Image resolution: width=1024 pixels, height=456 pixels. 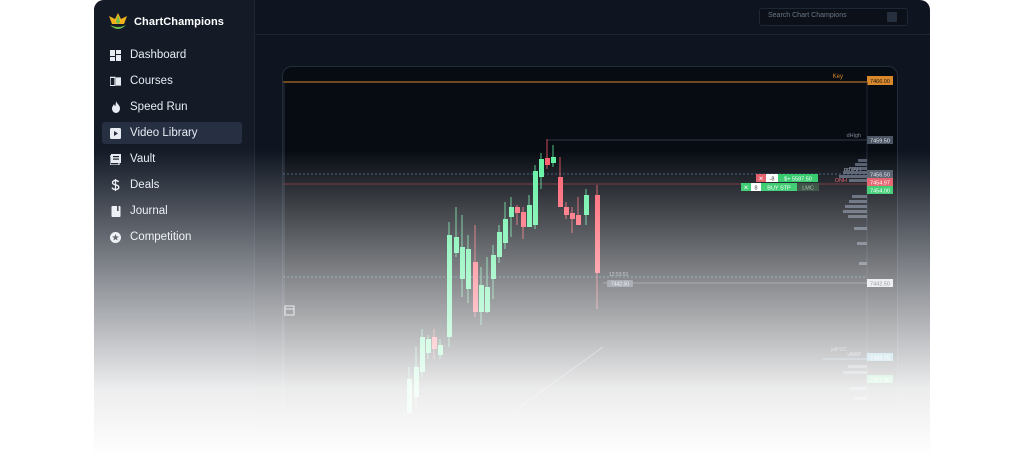 I want to click on journal-icon, so click(x=115, y=211).